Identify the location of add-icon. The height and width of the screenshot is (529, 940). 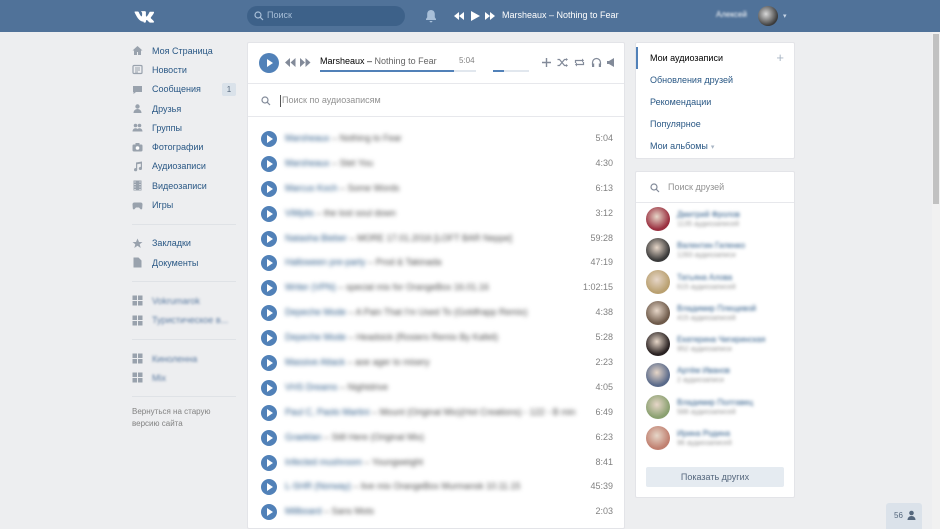
(546, 62).